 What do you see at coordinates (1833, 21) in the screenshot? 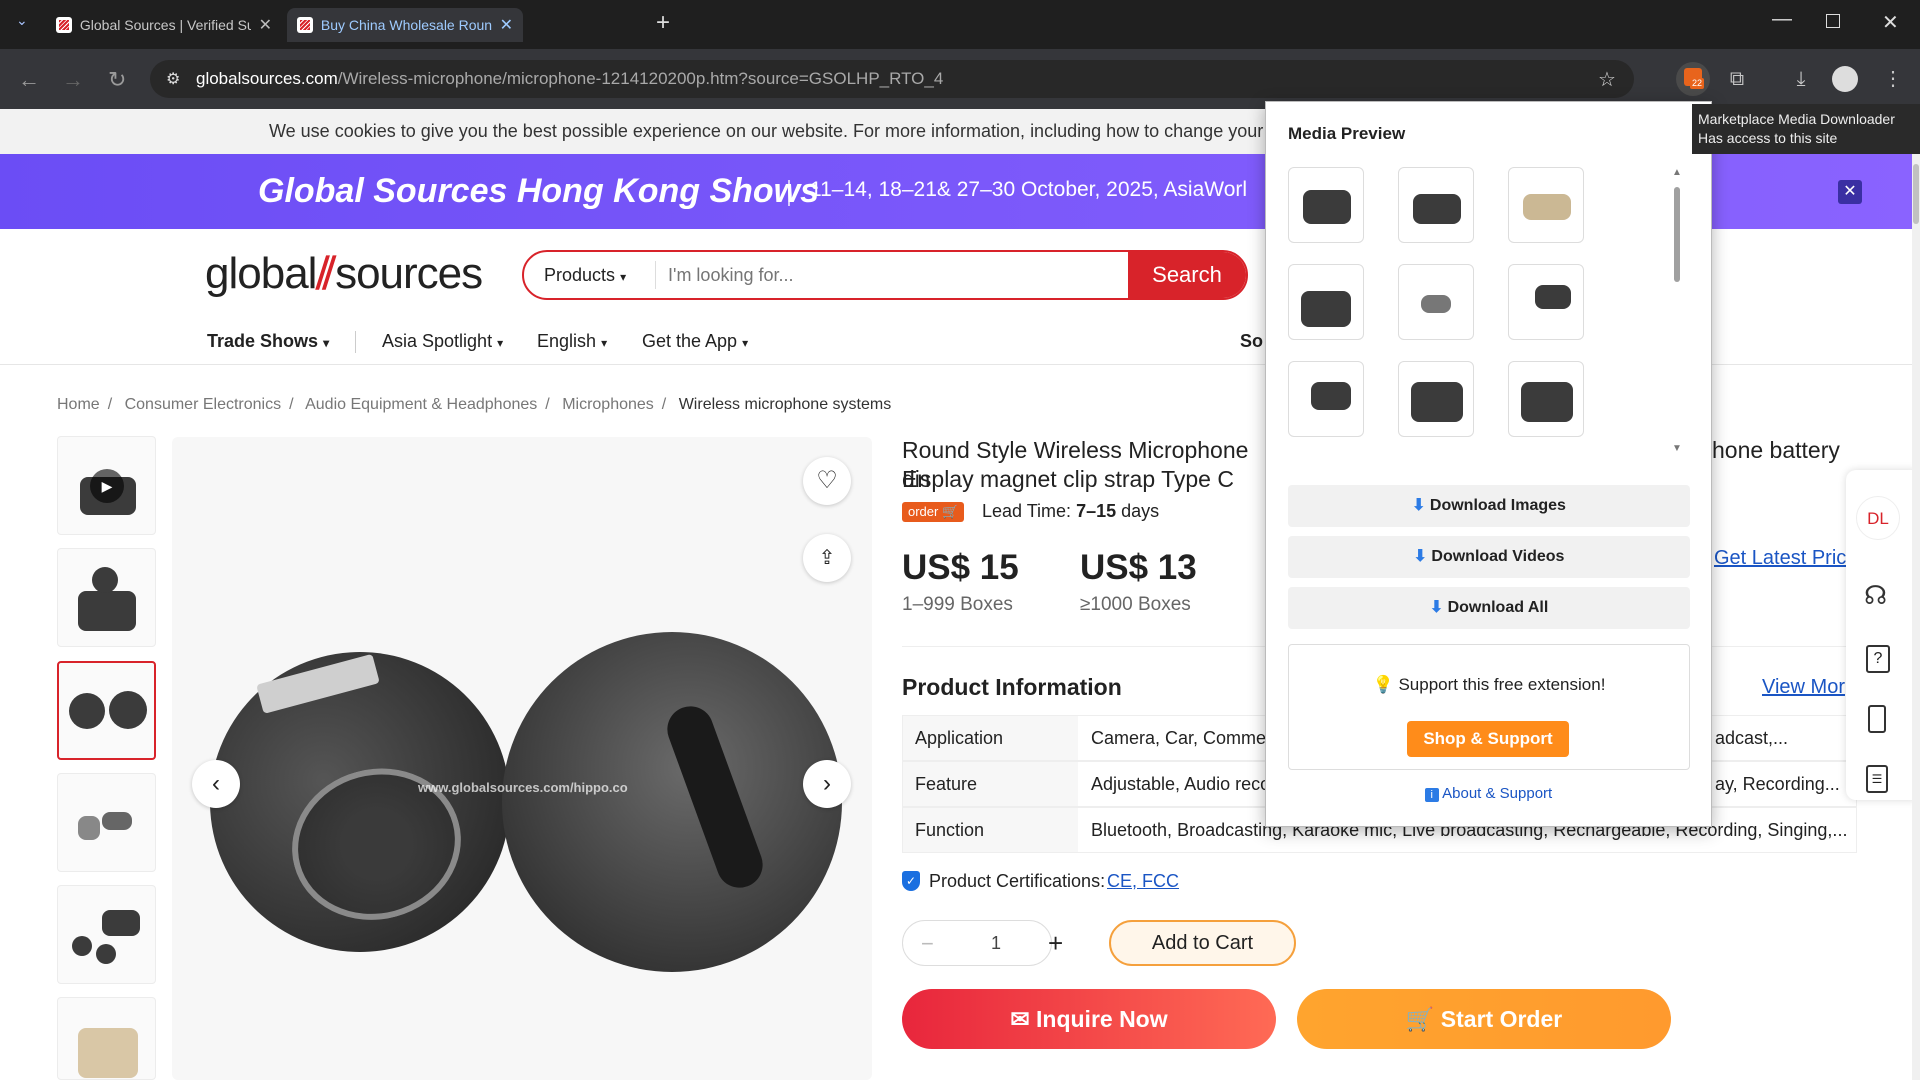
I see `restore-icon` at bounding box center [1833, 21].